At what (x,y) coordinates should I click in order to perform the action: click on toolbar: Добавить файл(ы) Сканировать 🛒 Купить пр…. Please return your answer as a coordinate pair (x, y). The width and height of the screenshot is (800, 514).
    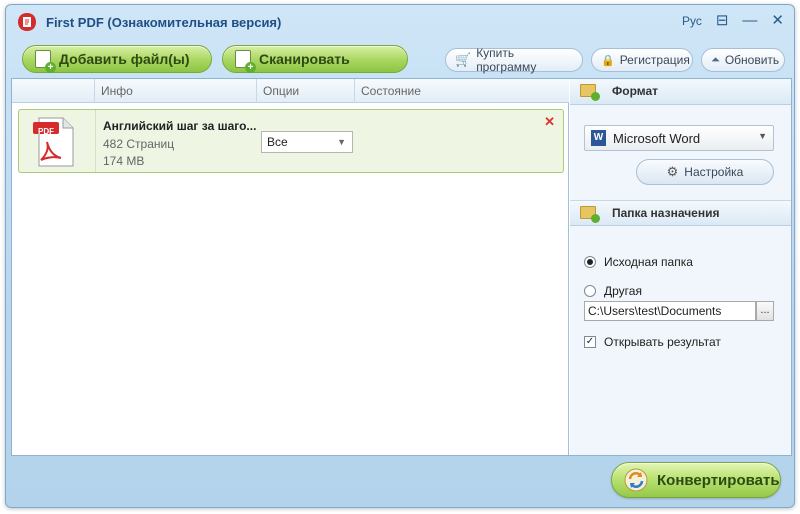
    Looking at the image, I should click on (401, 60).